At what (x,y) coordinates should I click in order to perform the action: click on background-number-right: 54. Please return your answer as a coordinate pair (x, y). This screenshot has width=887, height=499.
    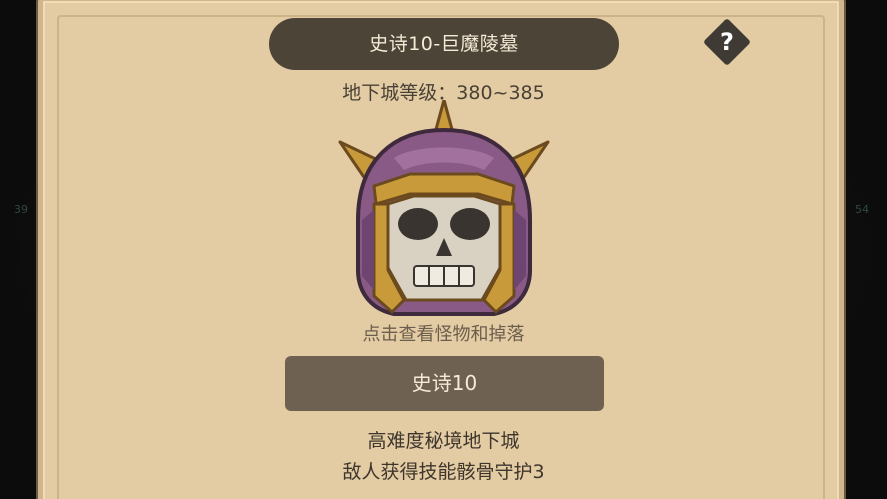
    Looking at the image, I should click on (862, 209).